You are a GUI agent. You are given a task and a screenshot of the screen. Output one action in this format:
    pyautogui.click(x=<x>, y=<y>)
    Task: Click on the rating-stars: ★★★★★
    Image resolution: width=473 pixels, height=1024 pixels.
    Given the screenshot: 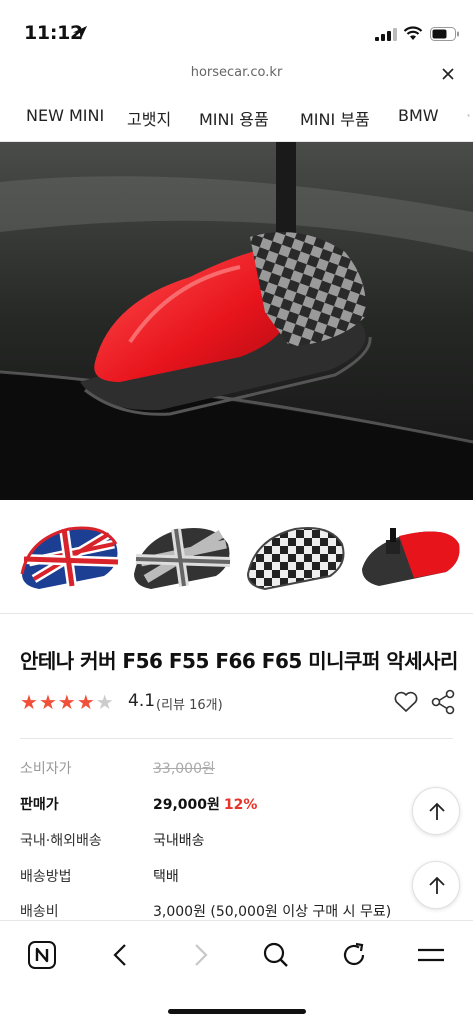 What is the action you would take?
    pyautogui.click(x=67, y=702)
    